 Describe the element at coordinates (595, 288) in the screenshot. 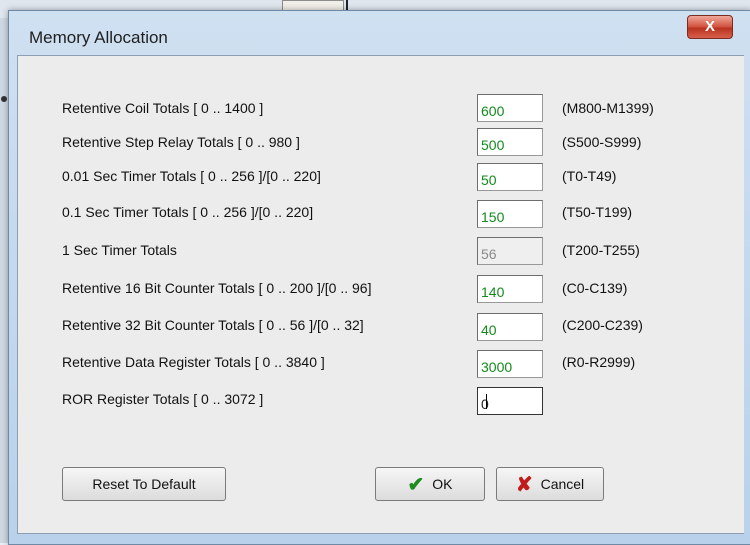

I see `row-range-counter-16bit: (C0-C139)` at that location.